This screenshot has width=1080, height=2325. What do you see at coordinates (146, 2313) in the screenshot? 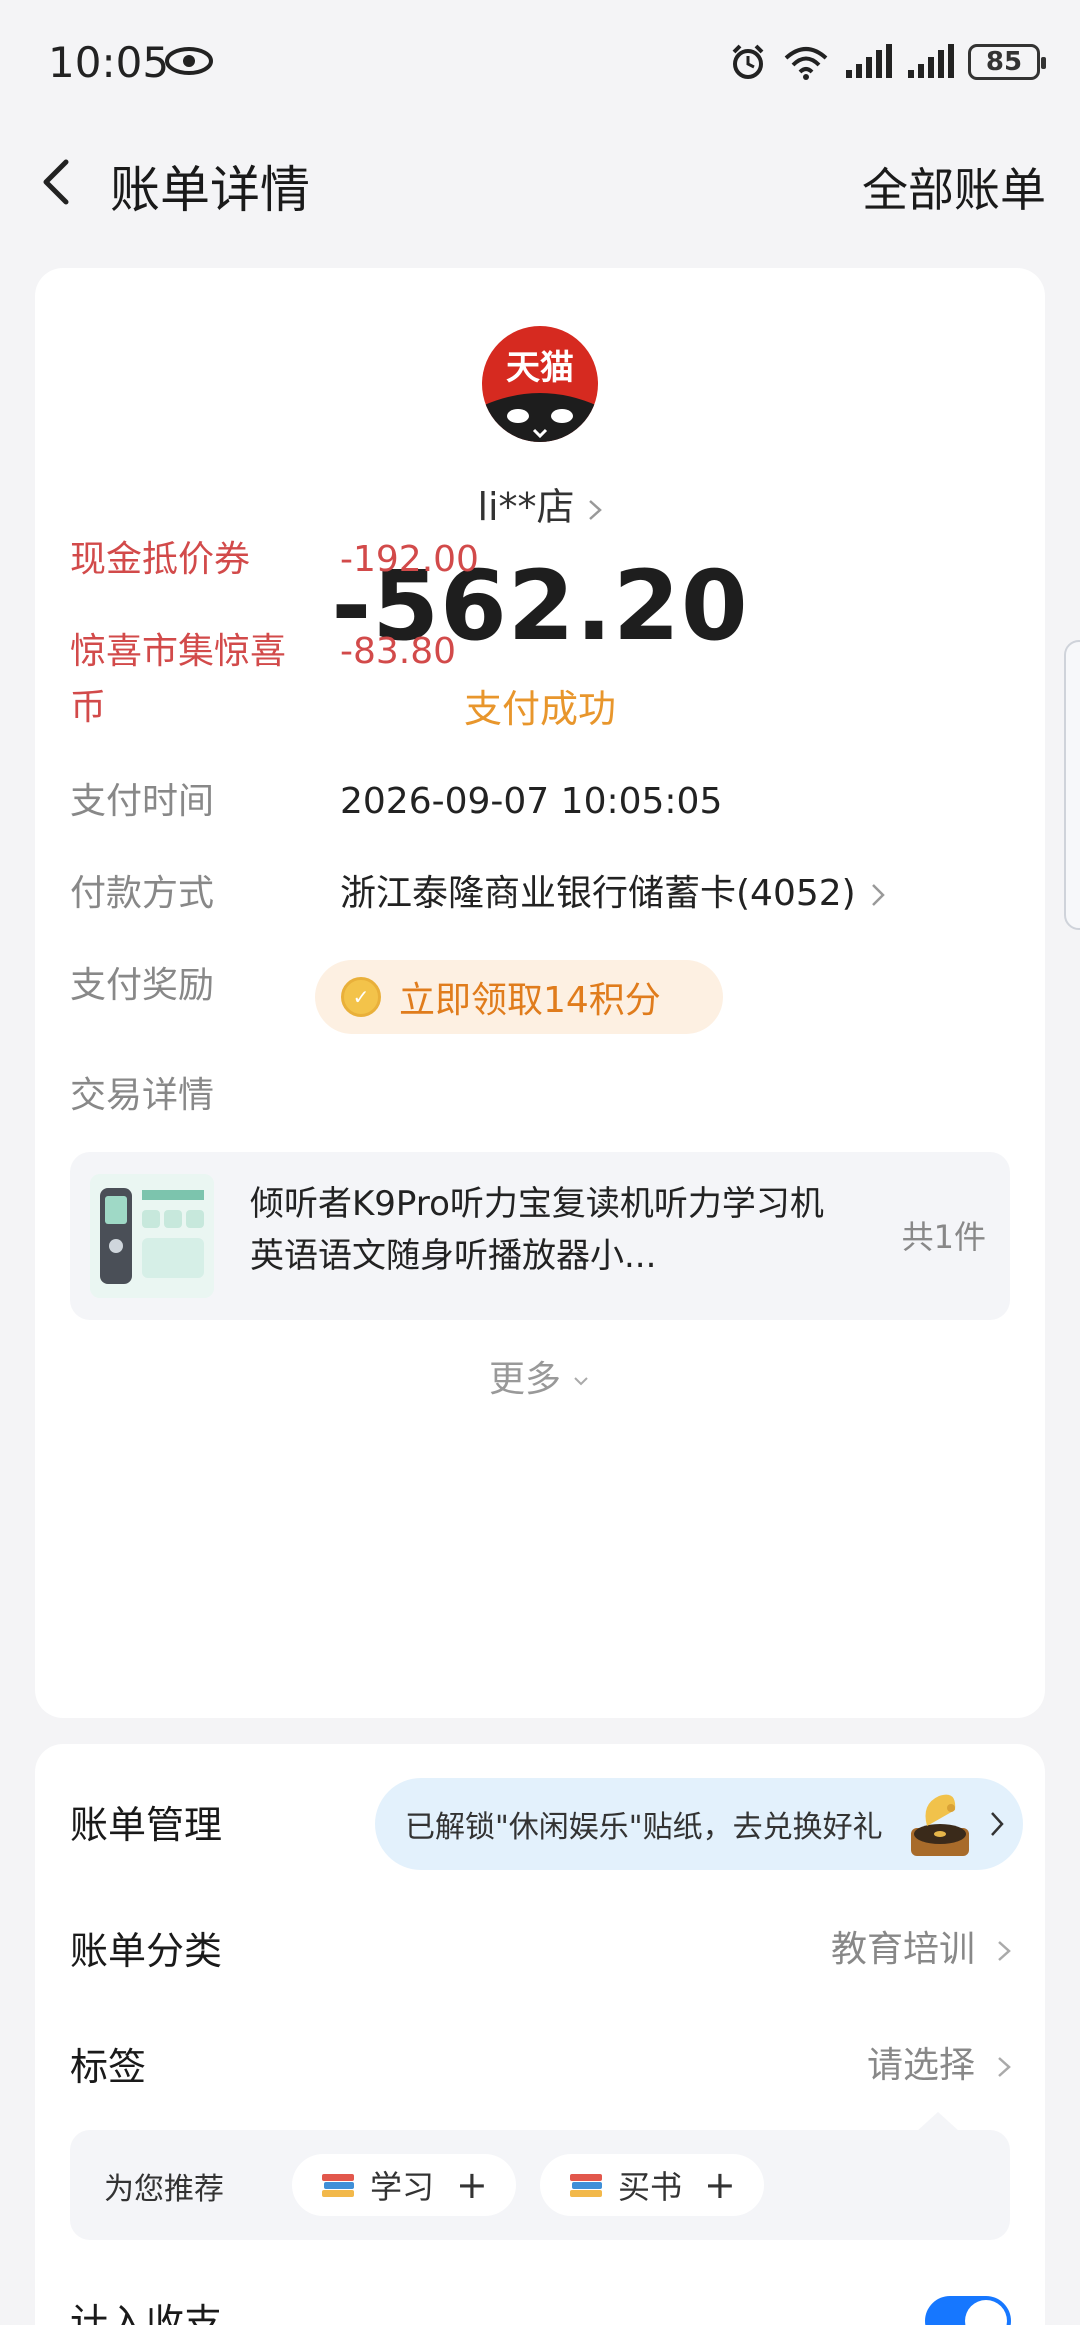
I see `income-label: 计入收支` at bounding box center [146, 2313].